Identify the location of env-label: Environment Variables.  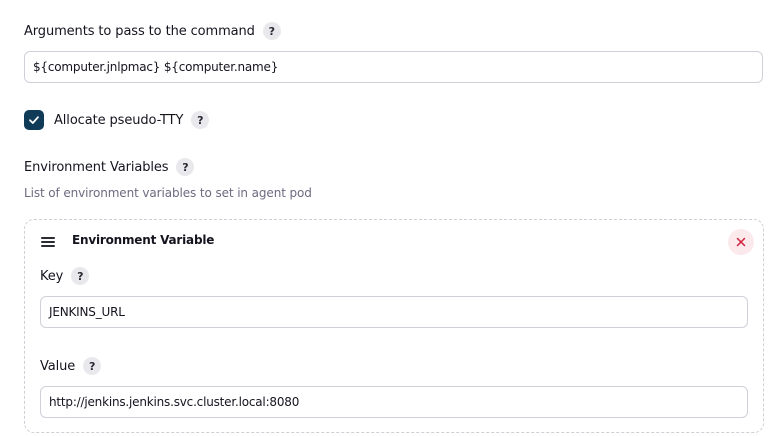
(96, 167).